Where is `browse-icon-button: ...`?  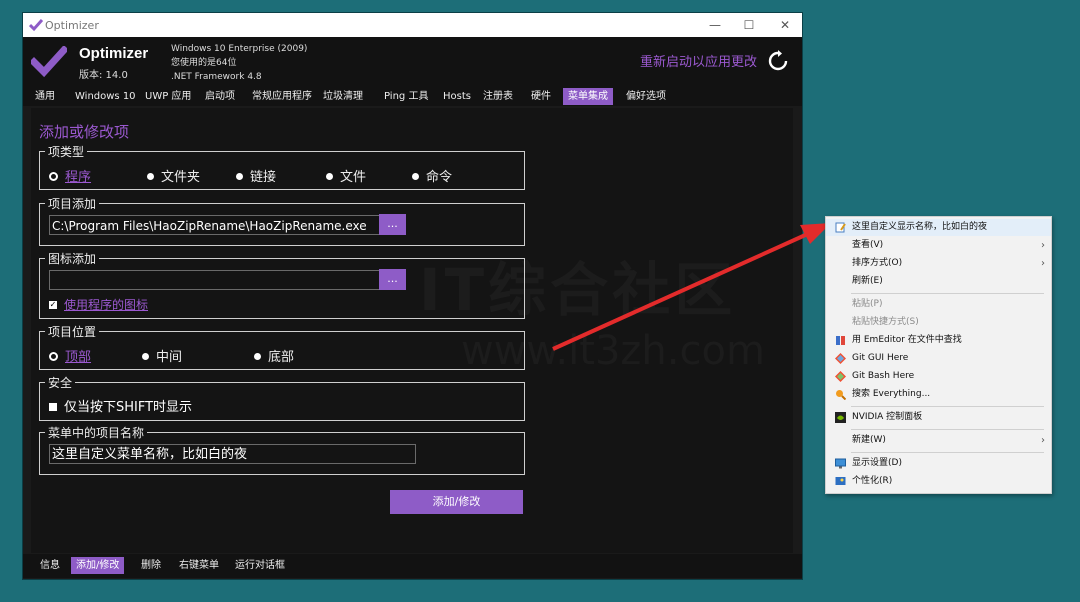
browse-icon-button: ... is located at coordinates (392, 279).